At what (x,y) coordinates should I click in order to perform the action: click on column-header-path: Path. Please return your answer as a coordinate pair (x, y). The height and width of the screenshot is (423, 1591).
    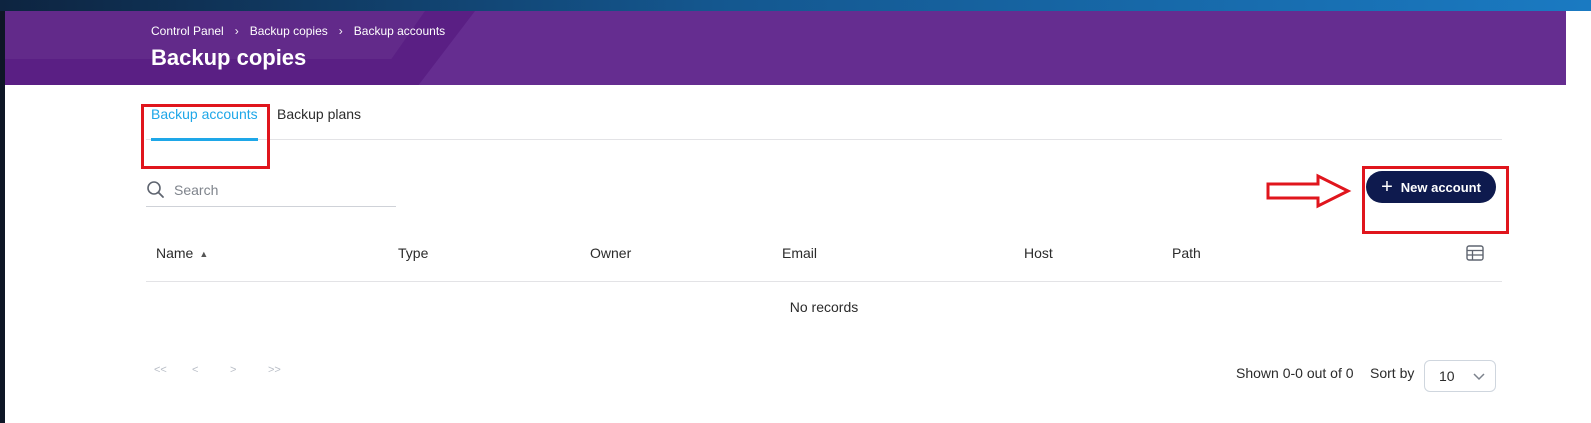
    Looking at the image, I should click on (1186, 253).